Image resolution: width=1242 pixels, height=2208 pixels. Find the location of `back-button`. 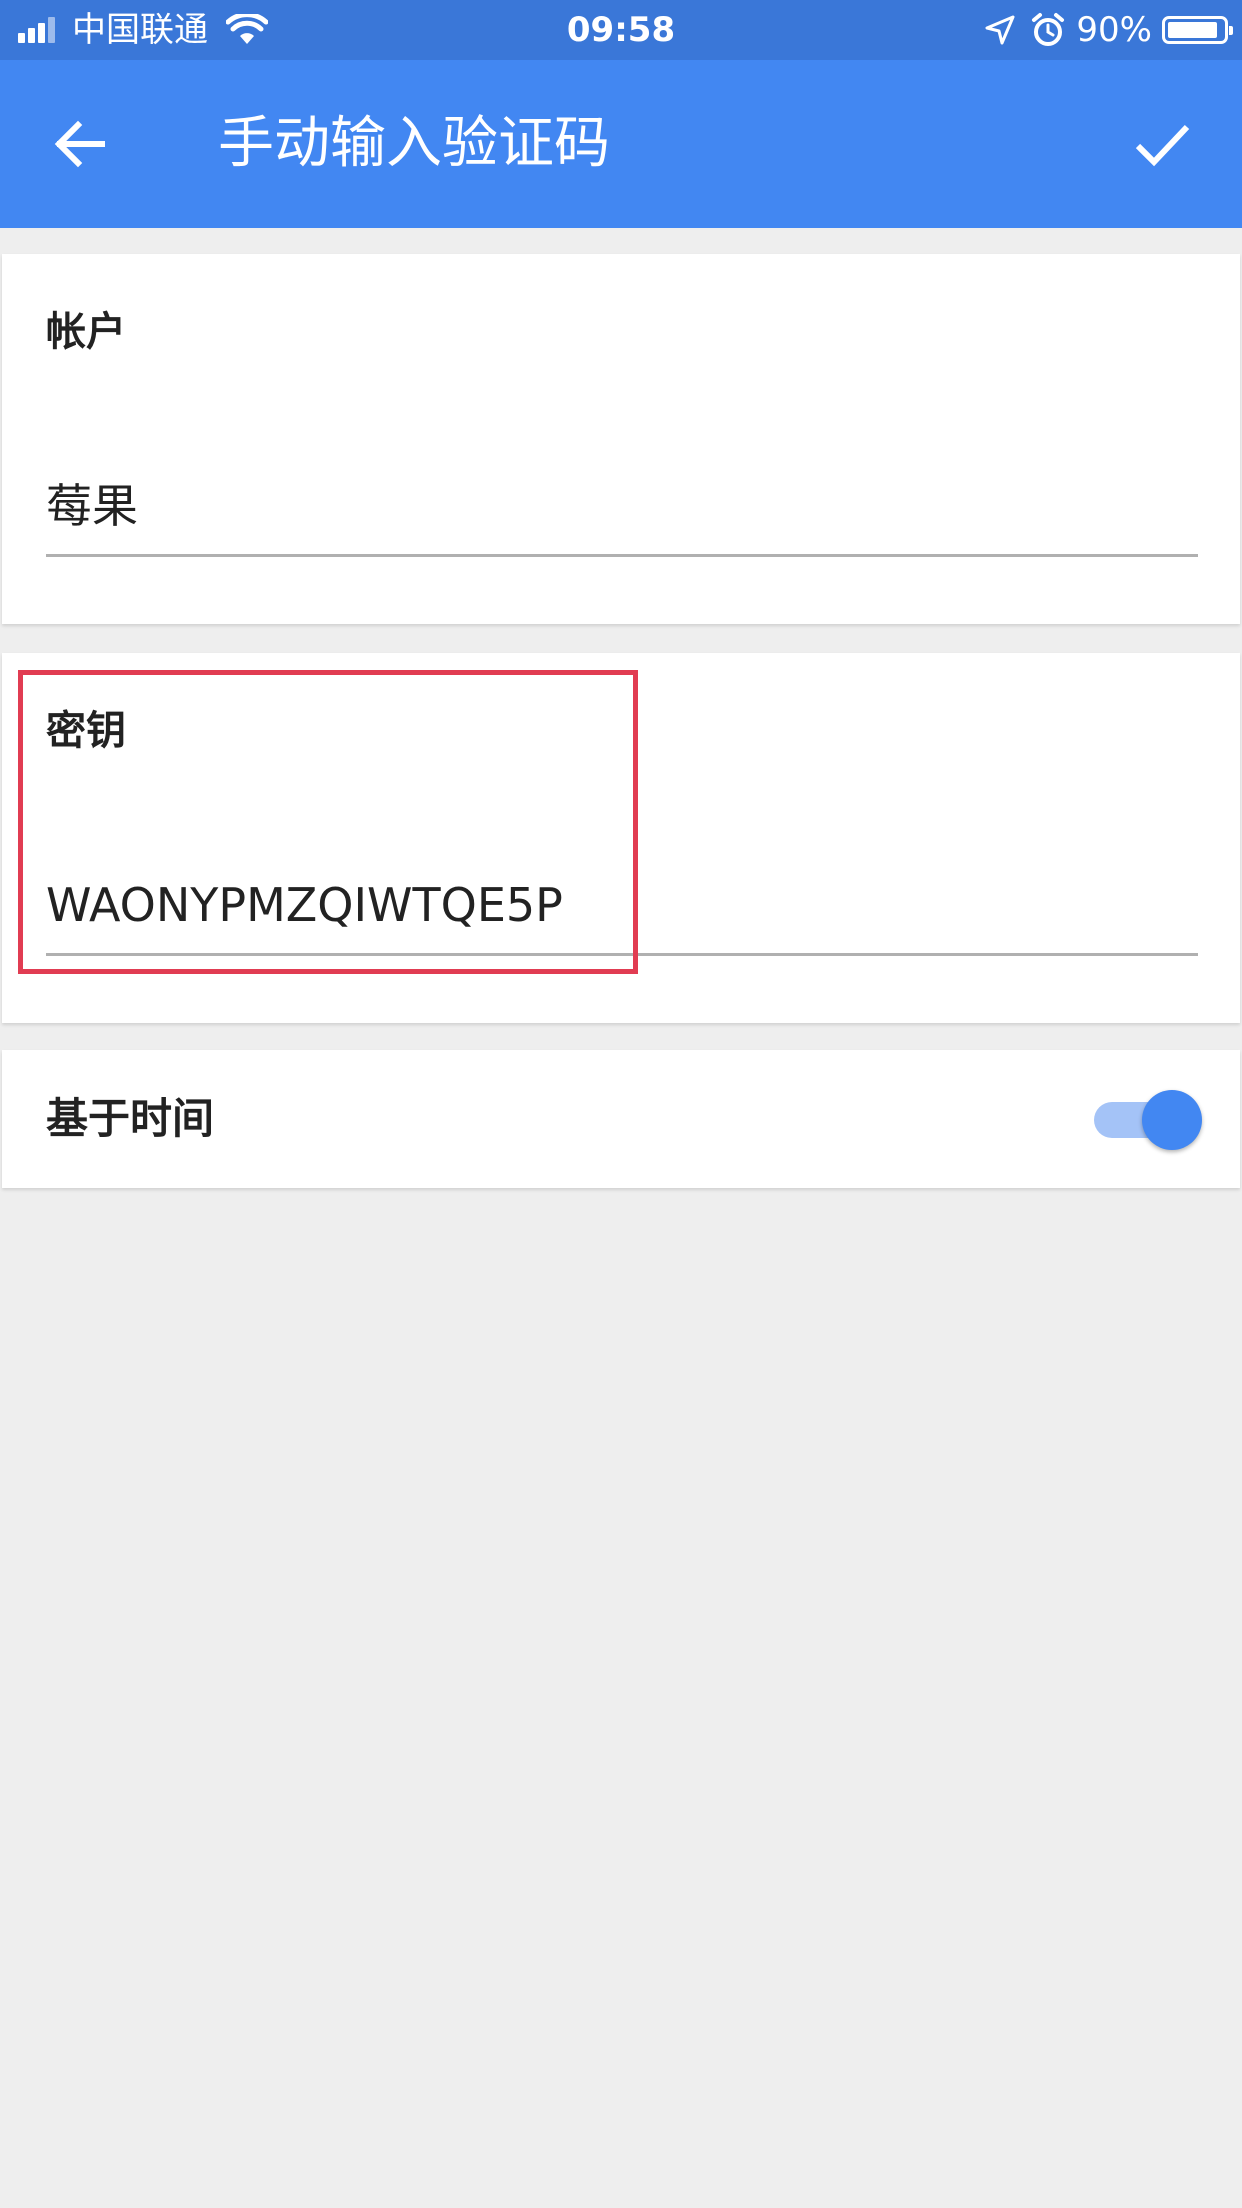

back-button is located at coordinates (80, 144).